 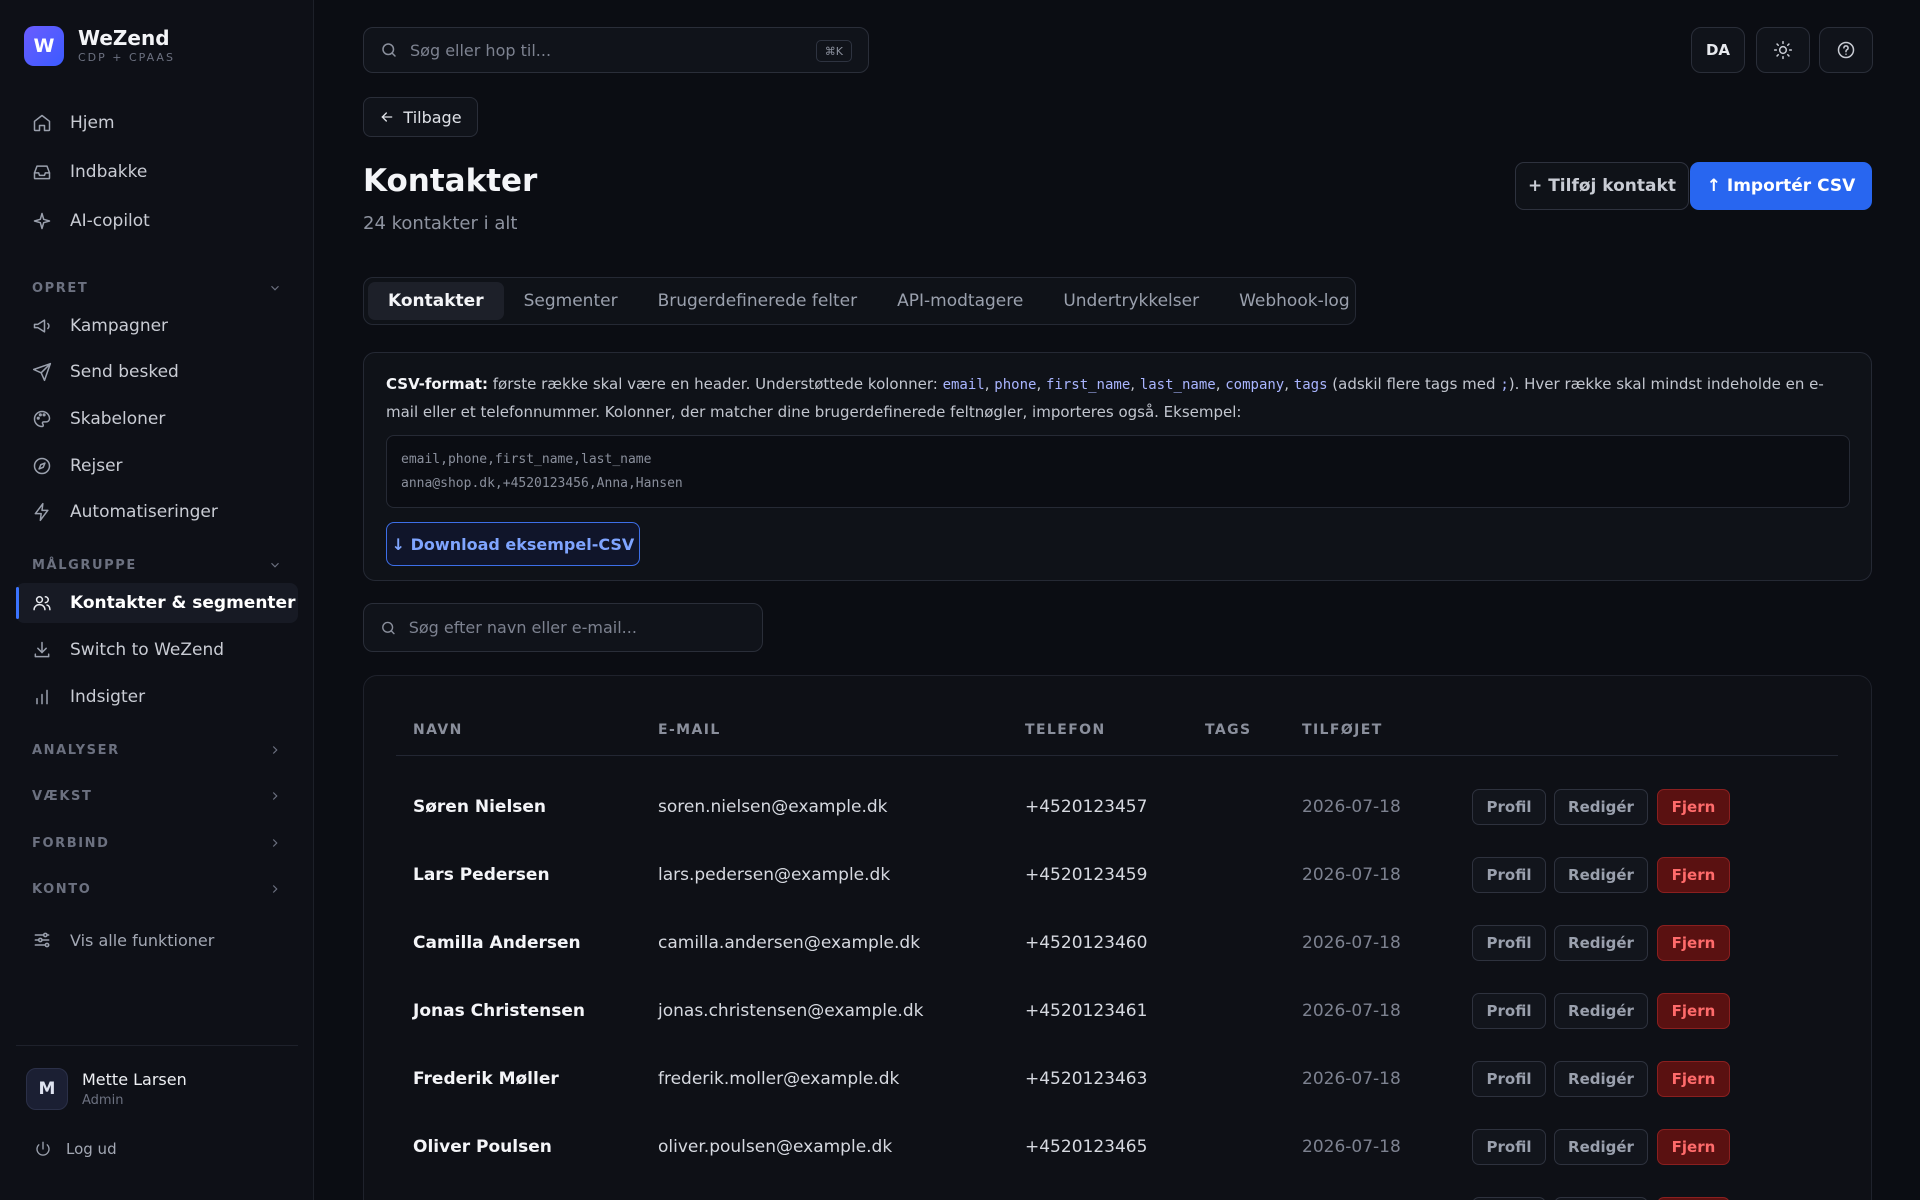 I want to click on search-icon, so click(x=389, y=50).